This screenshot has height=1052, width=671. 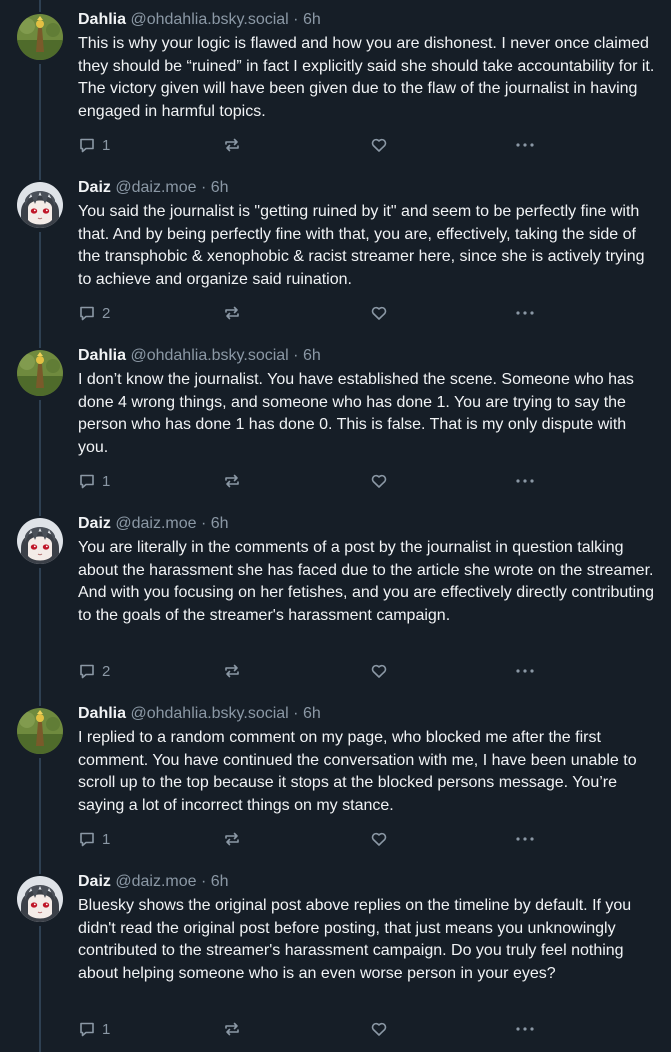 What do you see at coordinates (313, 671) in the screenshot?
I see `post-actions: 2` at bounding box center [313, 671].